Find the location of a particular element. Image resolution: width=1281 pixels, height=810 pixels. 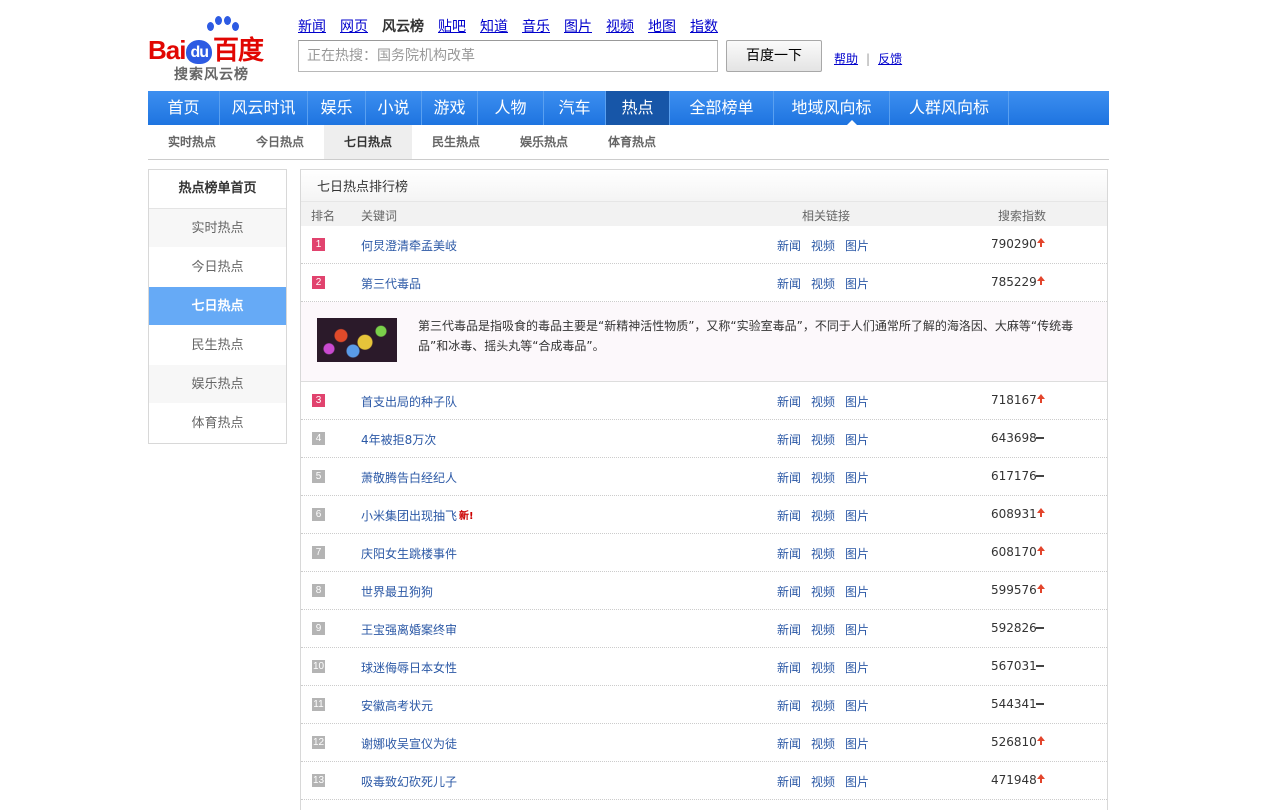

keyword-link: 谢娜收吴宣仪为徒 is located at coordinates (409, 743).